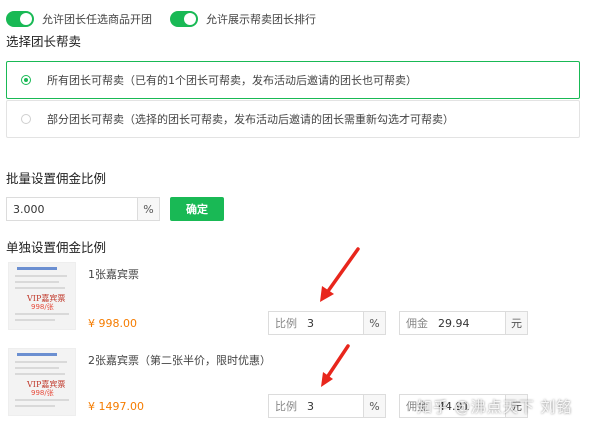  What do you see at coordinates (232, 80) in the screenshot?
I see `radio-option-all-label: 所有团长可帮卖（已有的1个团长可帮卖，发布活动后邀请的团长也可帮卖）` at bounding box center [232, 80].